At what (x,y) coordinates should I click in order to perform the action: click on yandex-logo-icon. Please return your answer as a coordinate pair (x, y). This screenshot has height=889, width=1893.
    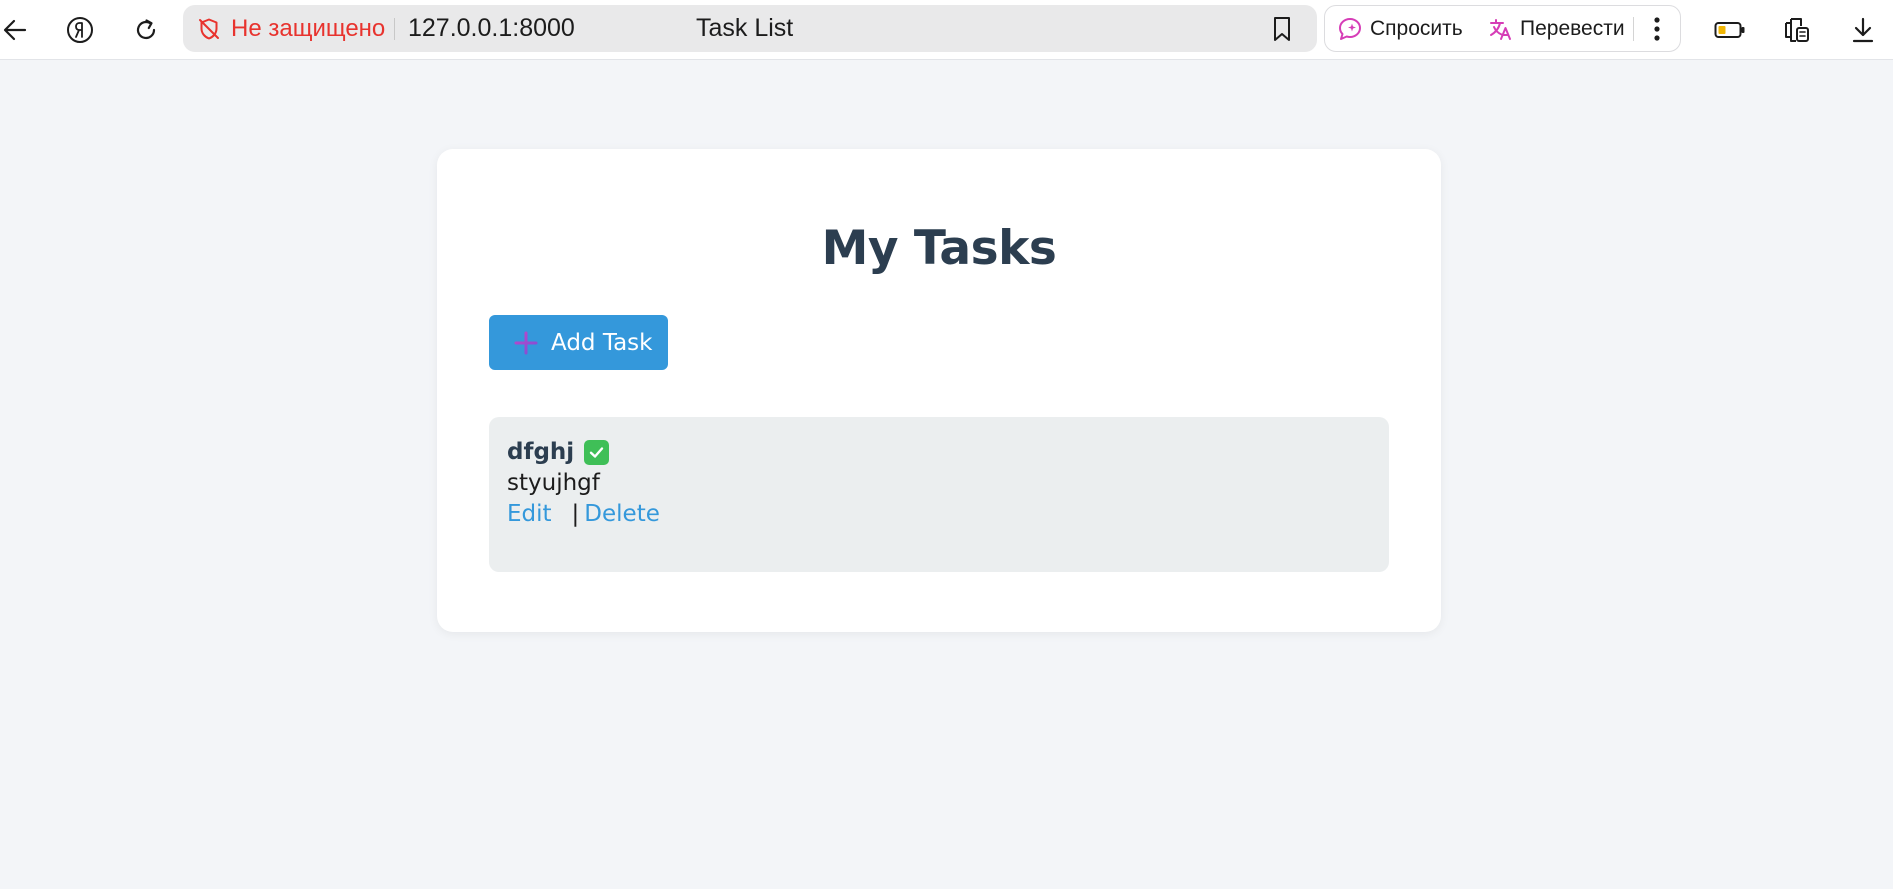
    Looking at the image, I should click on (80, 30).